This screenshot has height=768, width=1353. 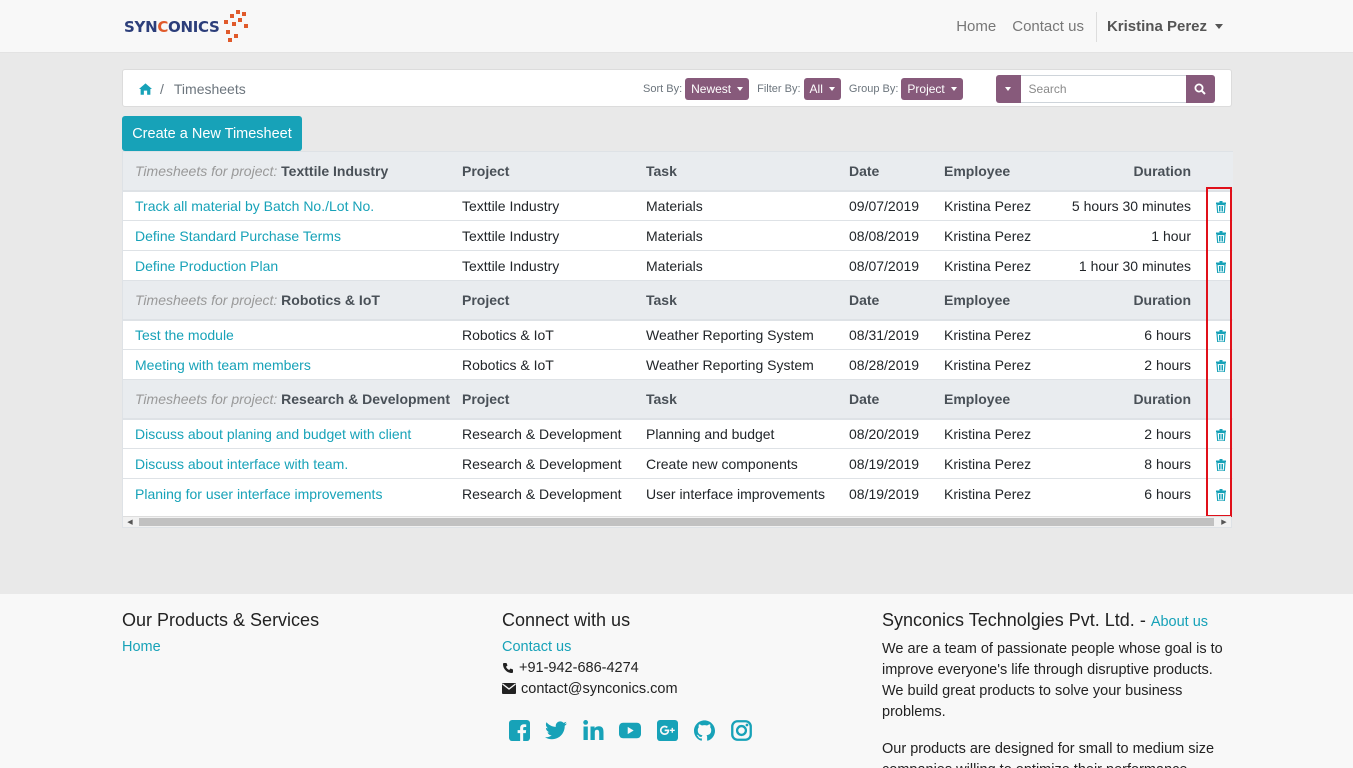 What do you see at coordinates (634, 667) in the screenshot?
I see `footer-phone: +91-942-686-4274` at bounding box center [634, 667].